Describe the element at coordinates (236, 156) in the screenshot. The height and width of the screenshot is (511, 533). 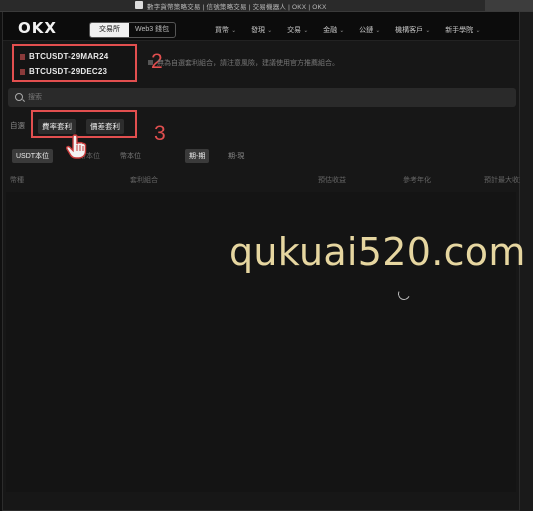
I see `filter-chip-futures-spot: 期-現` at that location.